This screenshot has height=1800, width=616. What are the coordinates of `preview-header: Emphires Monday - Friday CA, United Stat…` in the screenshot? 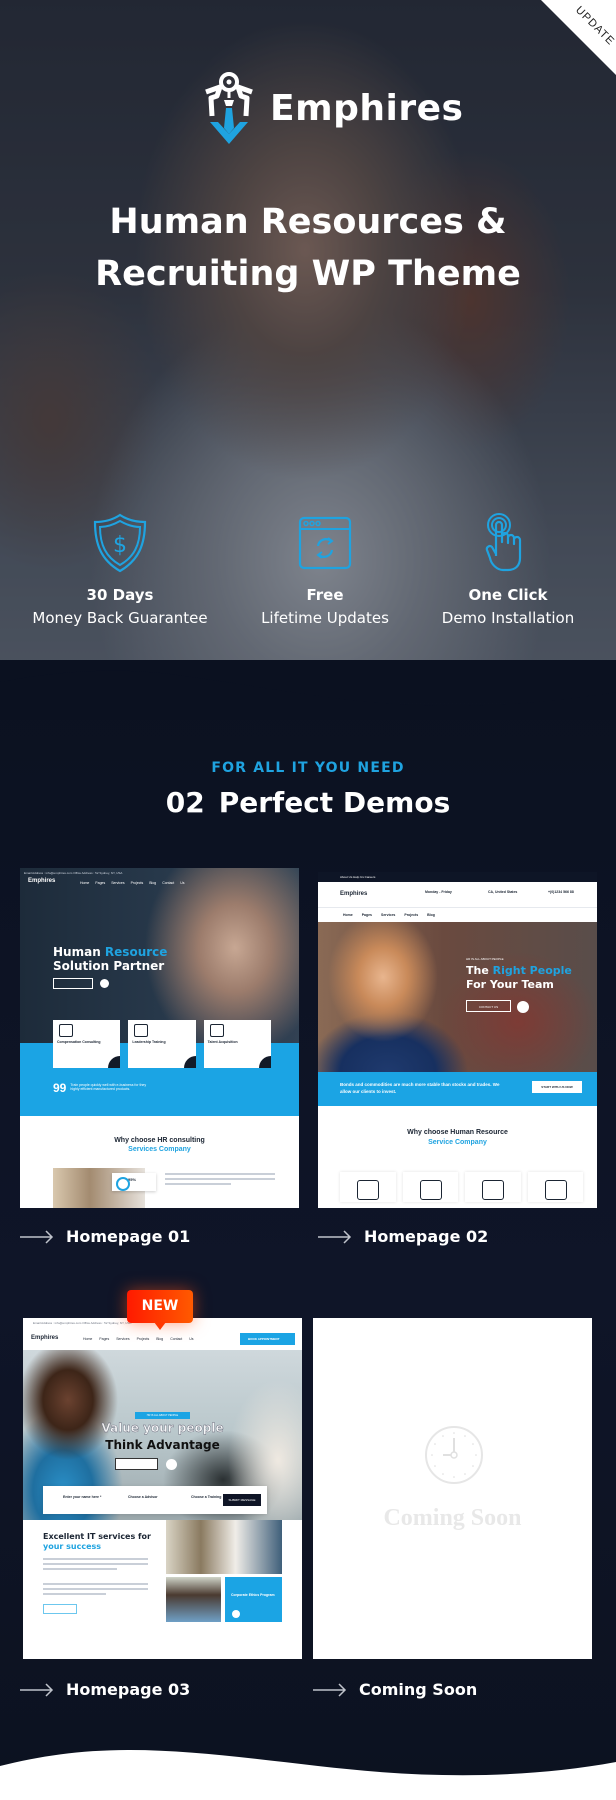 It's located at (457, 895).